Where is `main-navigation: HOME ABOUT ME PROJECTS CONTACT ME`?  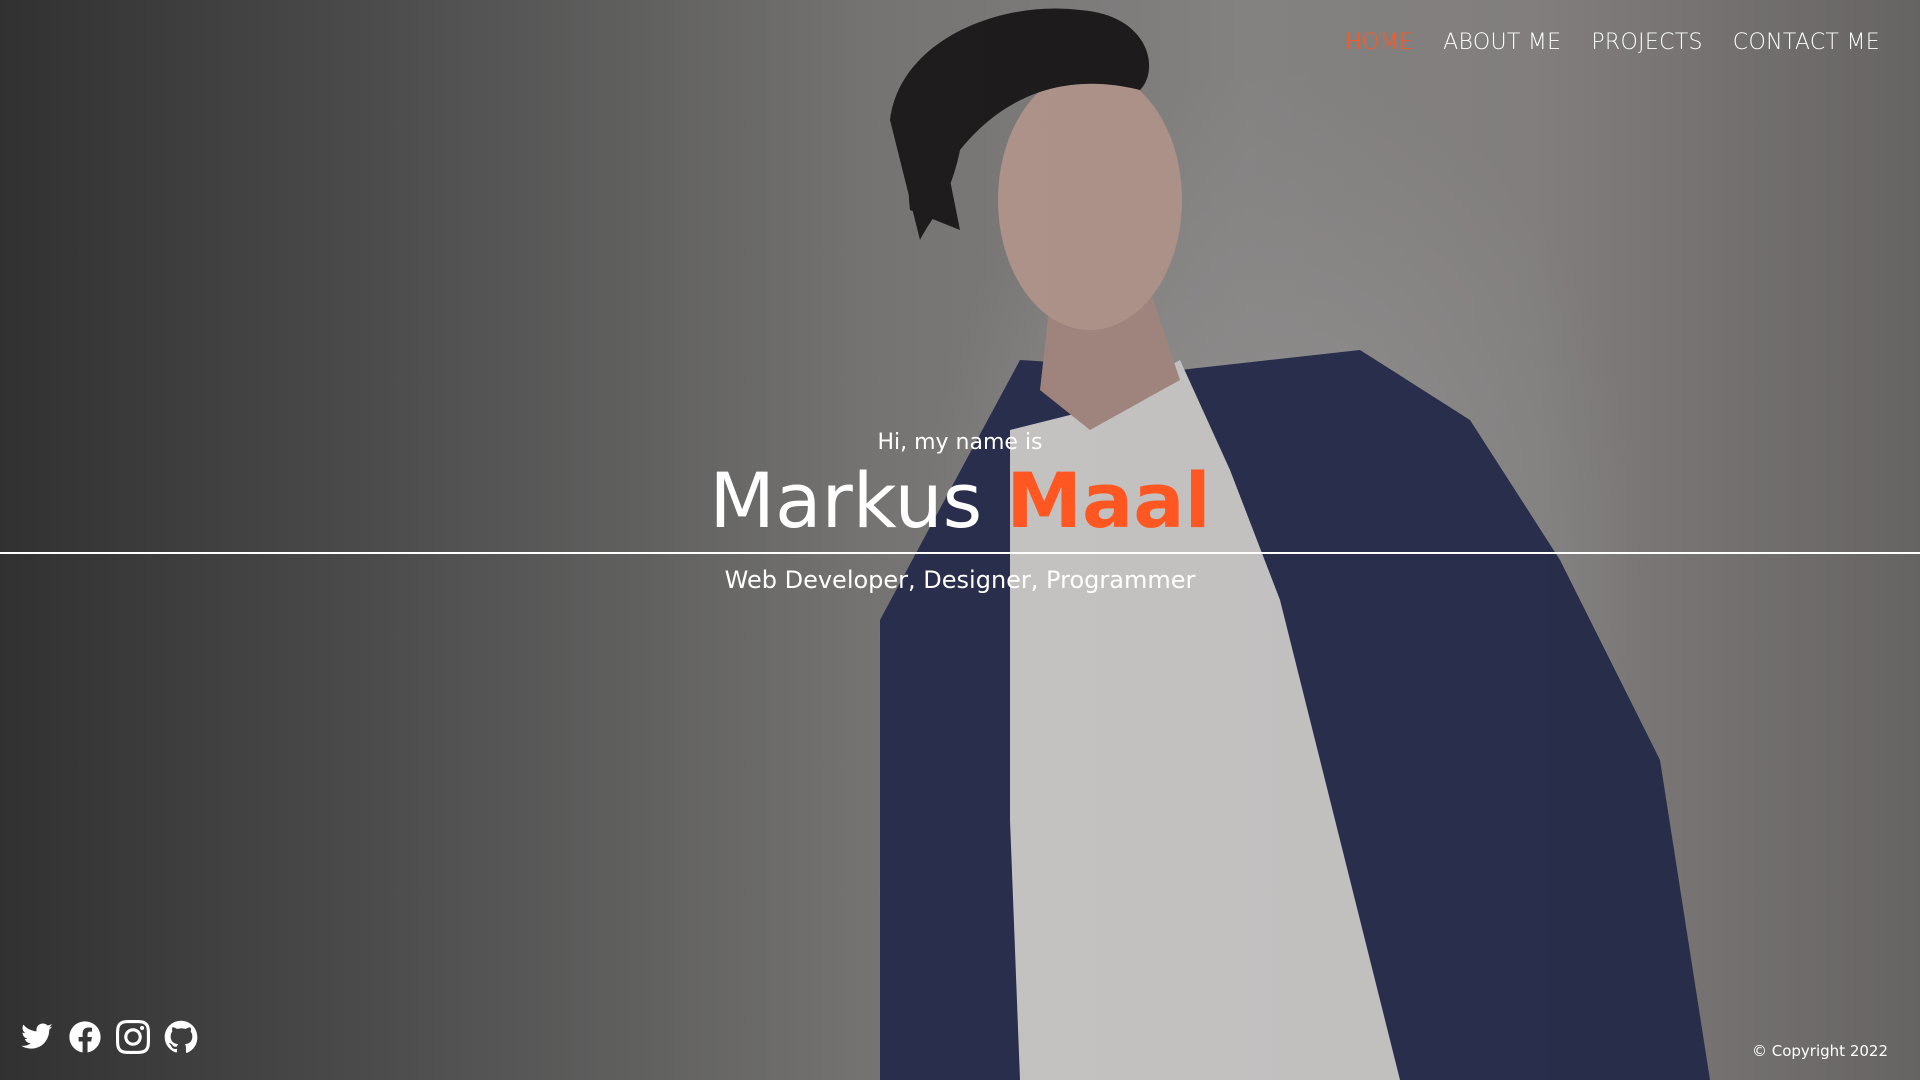
main-navigation: HOME ABOUT ME PROJECTS CONTACT ME is located at coordinates (1612, 42).